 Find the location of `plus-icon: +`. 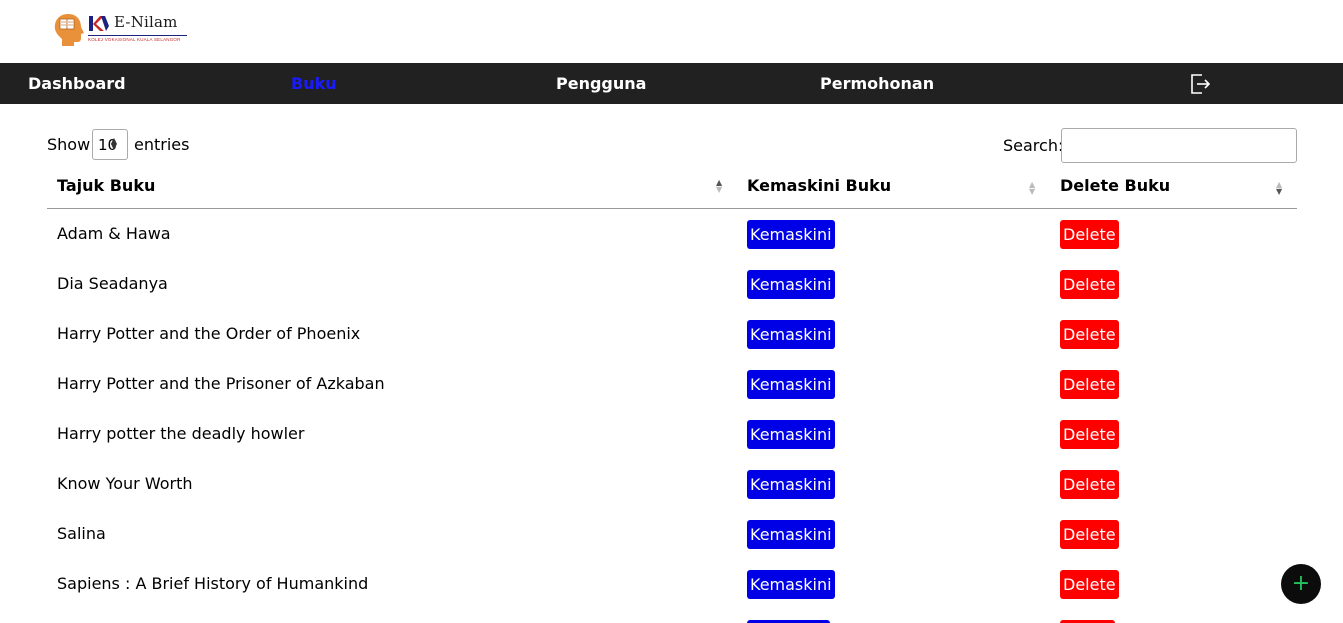

plus-icon: + is located at coordinates (1301, 583).